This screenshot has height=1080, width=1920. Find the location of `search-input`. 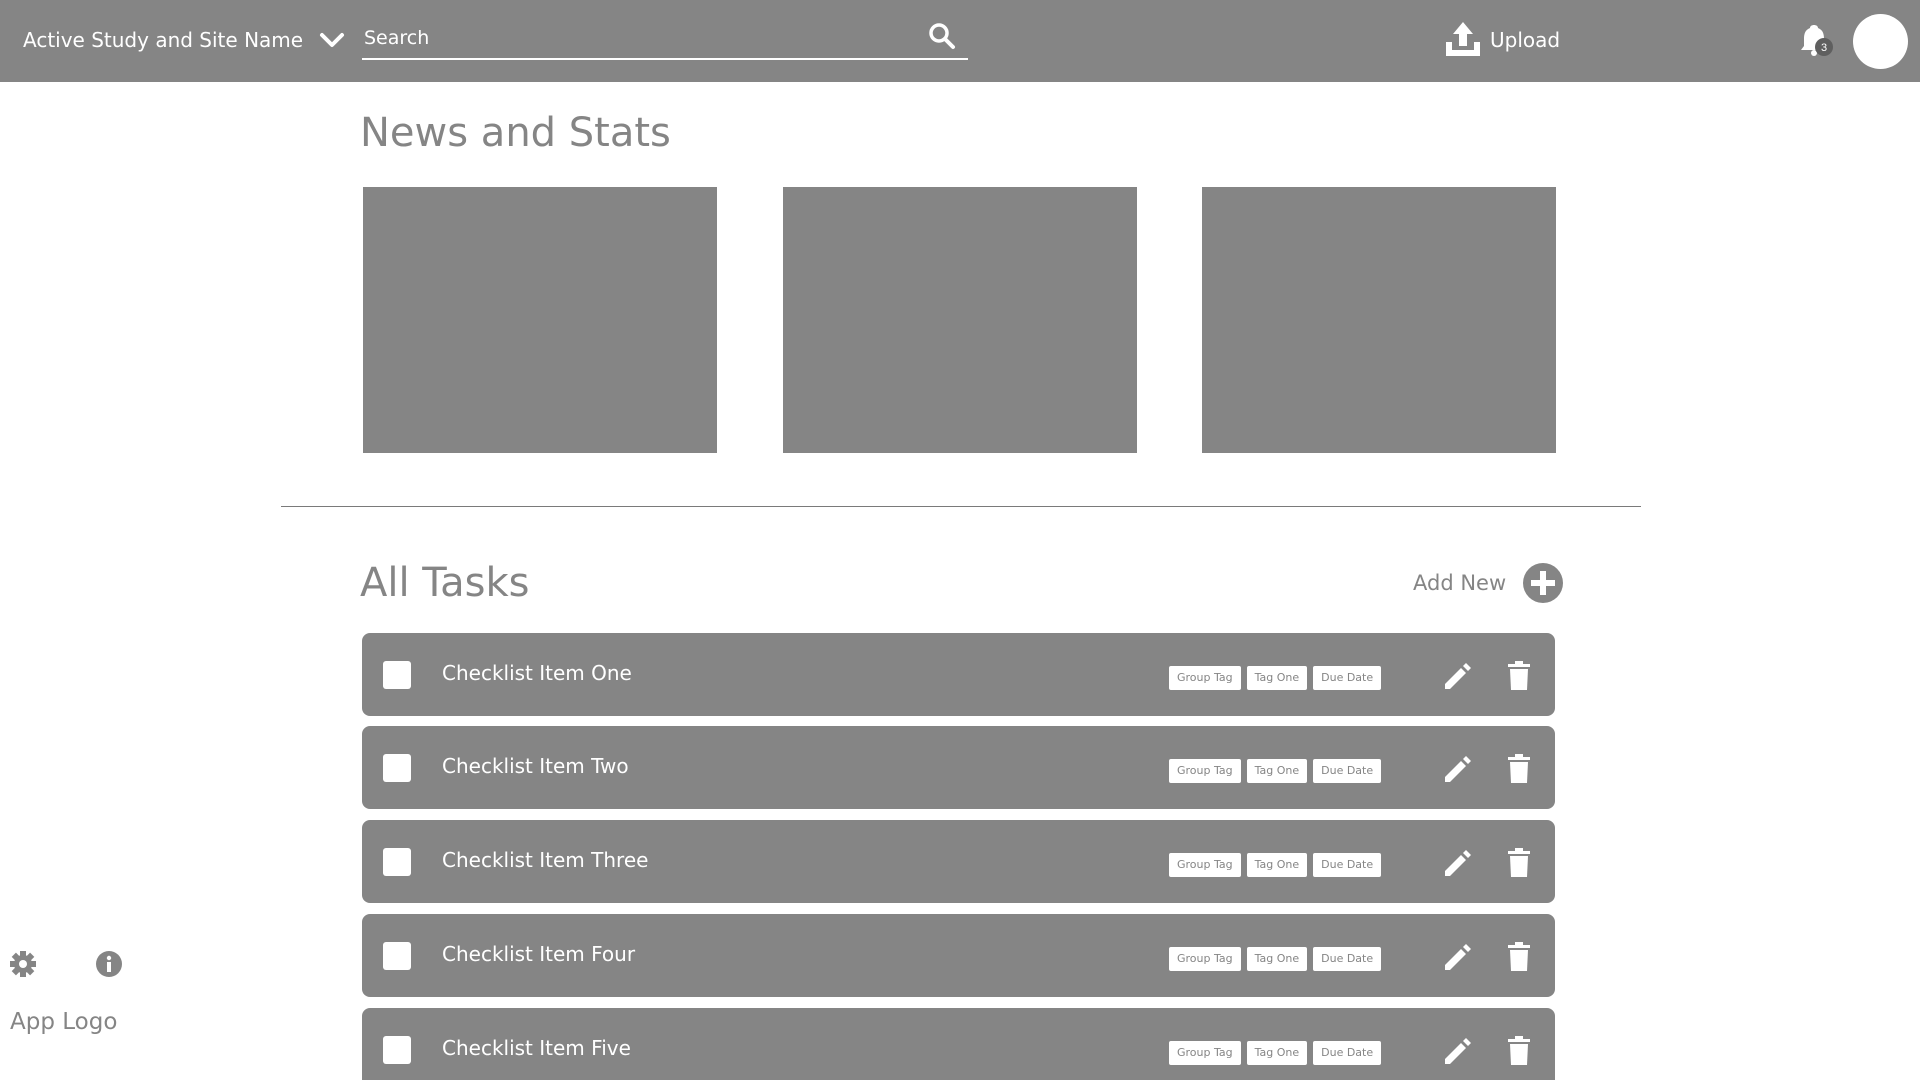

search-input is located at coordinates (644, 38).